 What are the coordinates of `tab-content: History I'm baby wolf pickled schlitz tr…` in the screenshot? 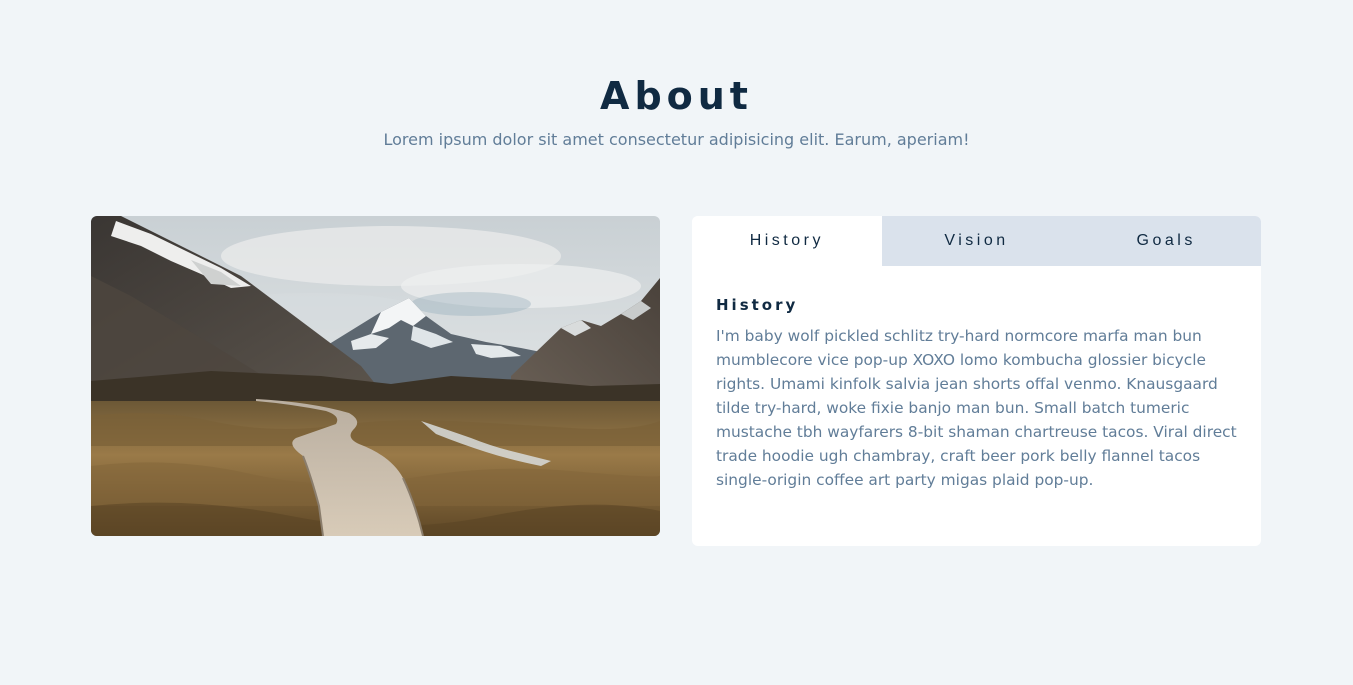 It's located at (976, 379).